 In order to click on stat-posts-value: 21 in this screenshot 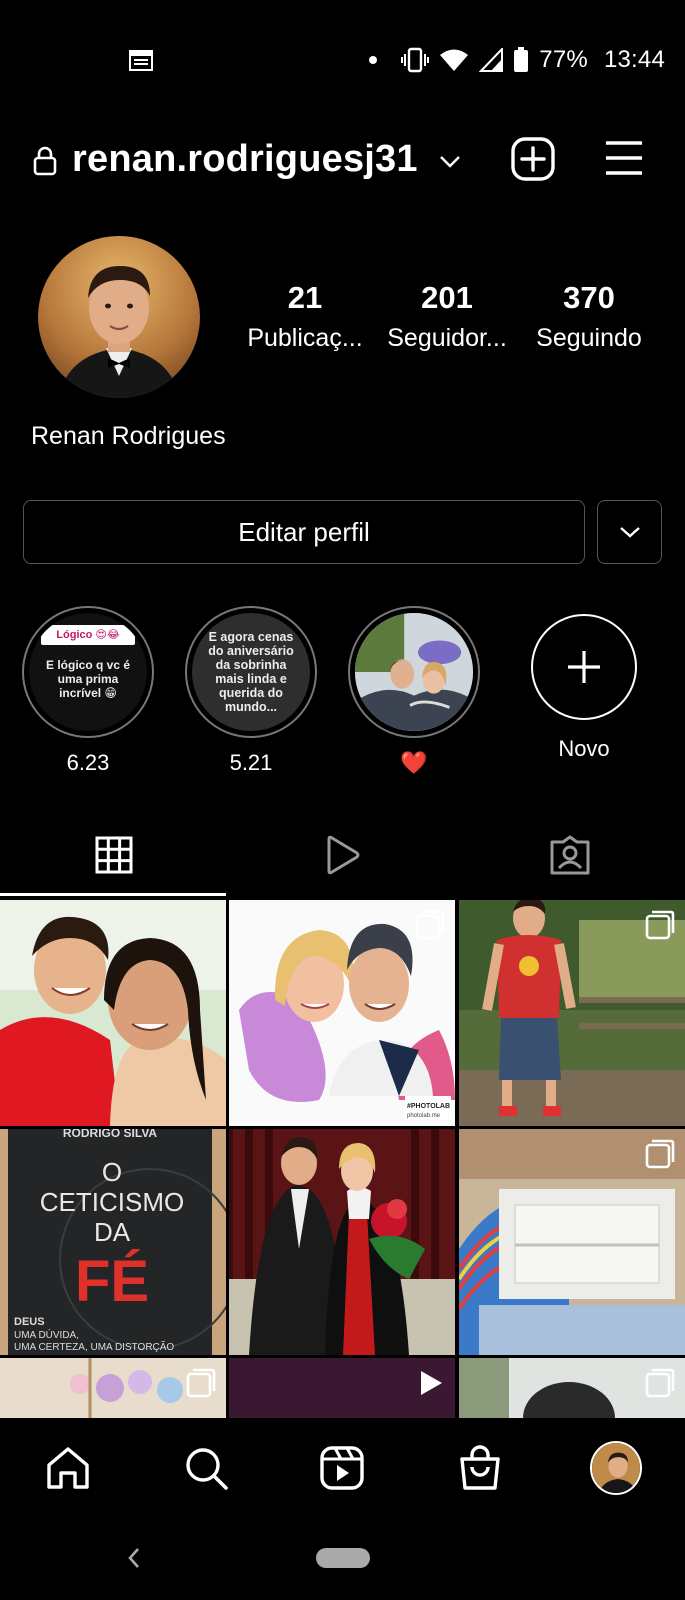, I will do `click(305, 297)`.